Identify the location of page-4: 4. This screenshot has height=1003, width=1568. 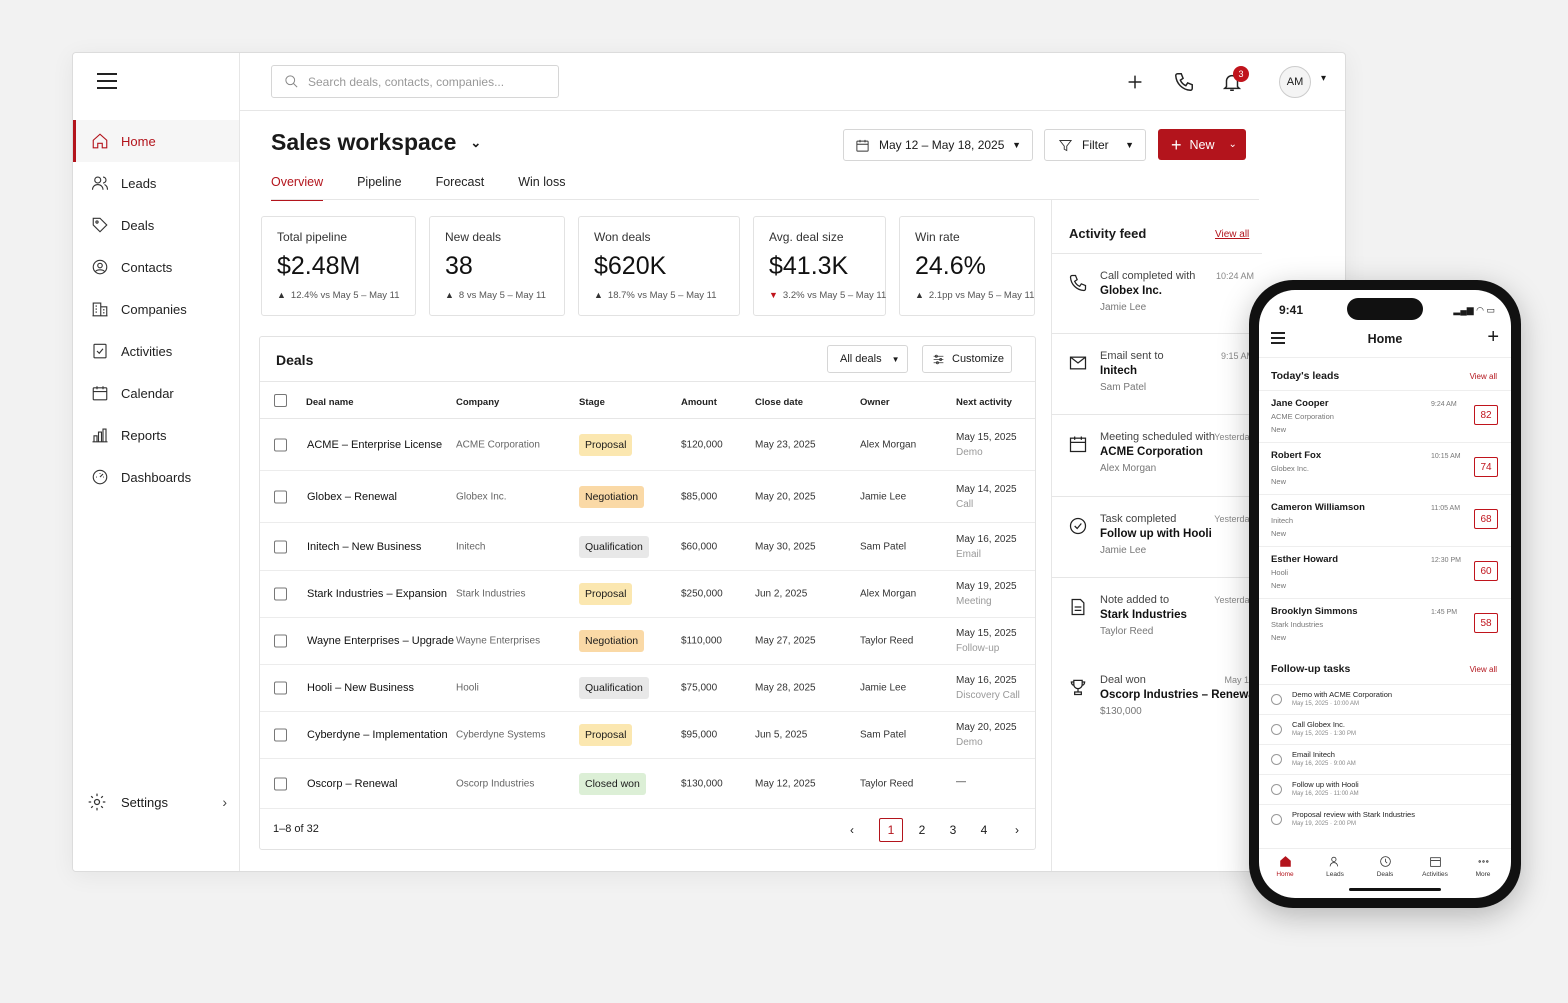
(984, 830).